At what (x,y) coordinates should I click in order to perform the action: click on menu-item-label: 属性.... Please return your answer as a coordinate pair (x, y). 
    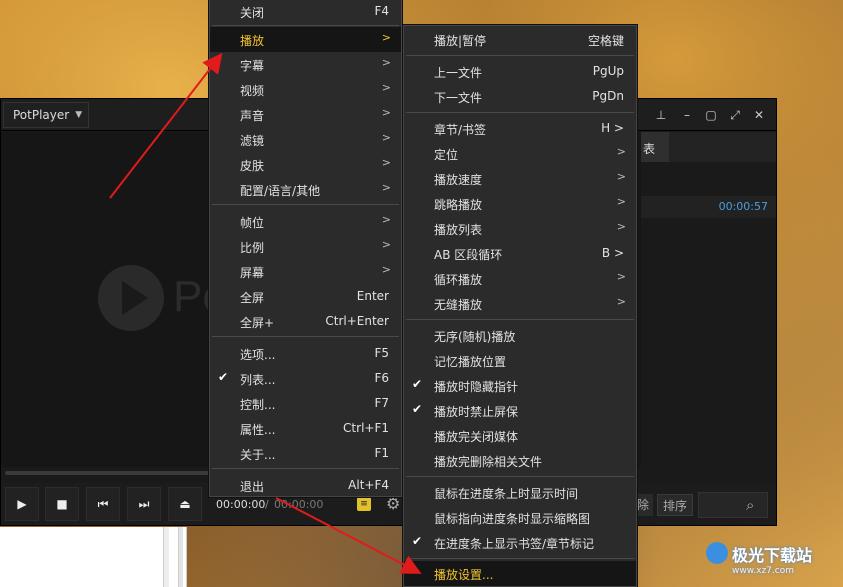
    Looking at the image, I should click on (258, 430).